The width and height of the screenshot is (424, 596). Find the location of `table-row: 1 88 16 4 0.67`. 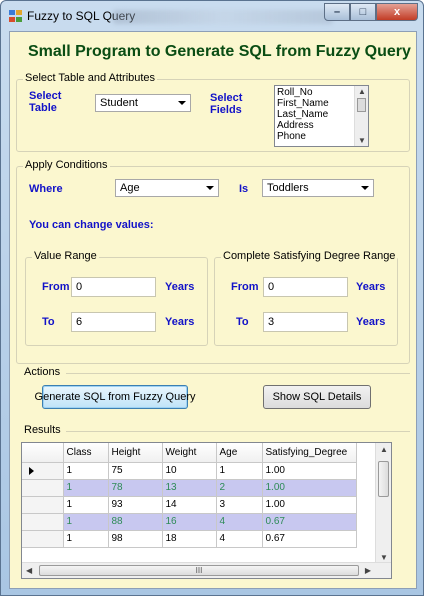

table-row: 1 88 16 4 0.67 is located at coordinates (189, 522).